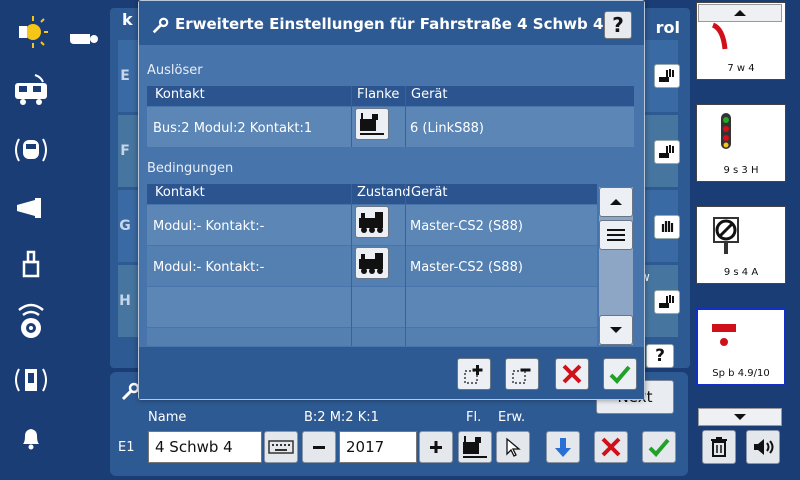 The height and width of the screenshot is (480, 800). Describe the element at coordinates (620, 374) in the screenshot. I see `ok-button` at that location.